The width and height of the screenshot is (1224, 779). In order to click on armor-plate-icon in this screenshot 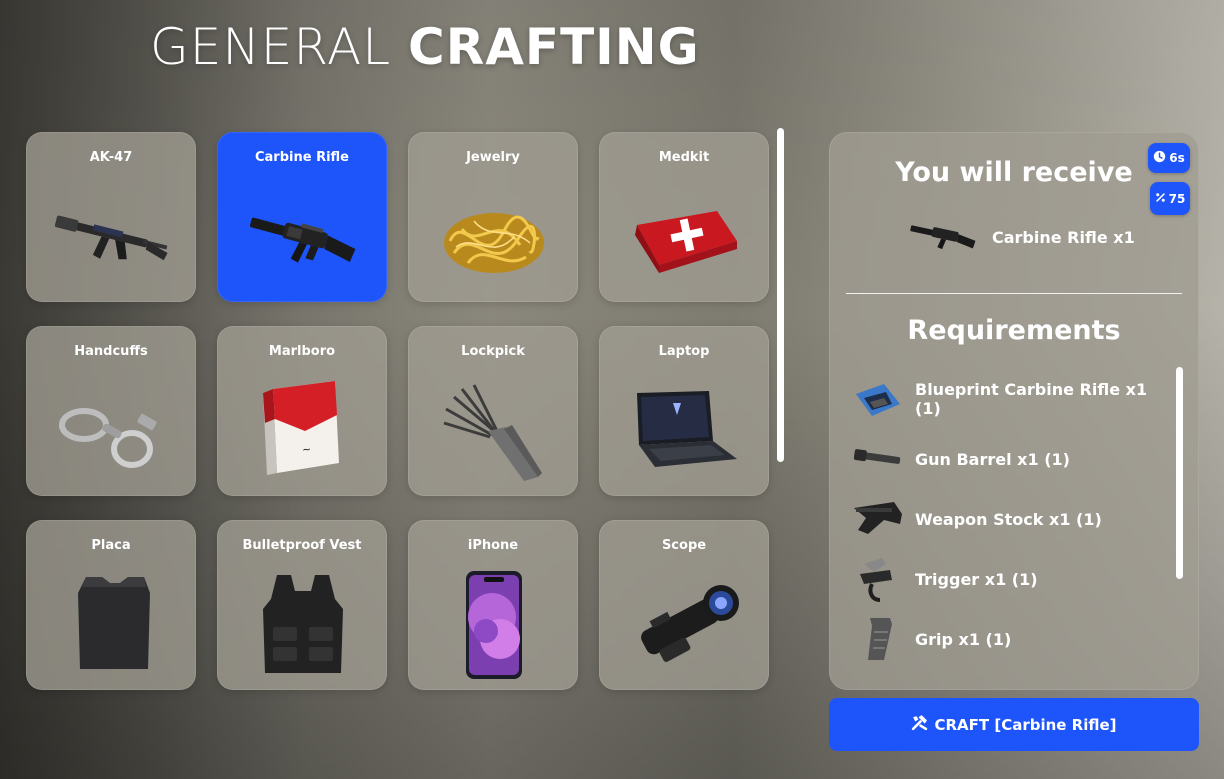, I will do `click(112, 624)`.